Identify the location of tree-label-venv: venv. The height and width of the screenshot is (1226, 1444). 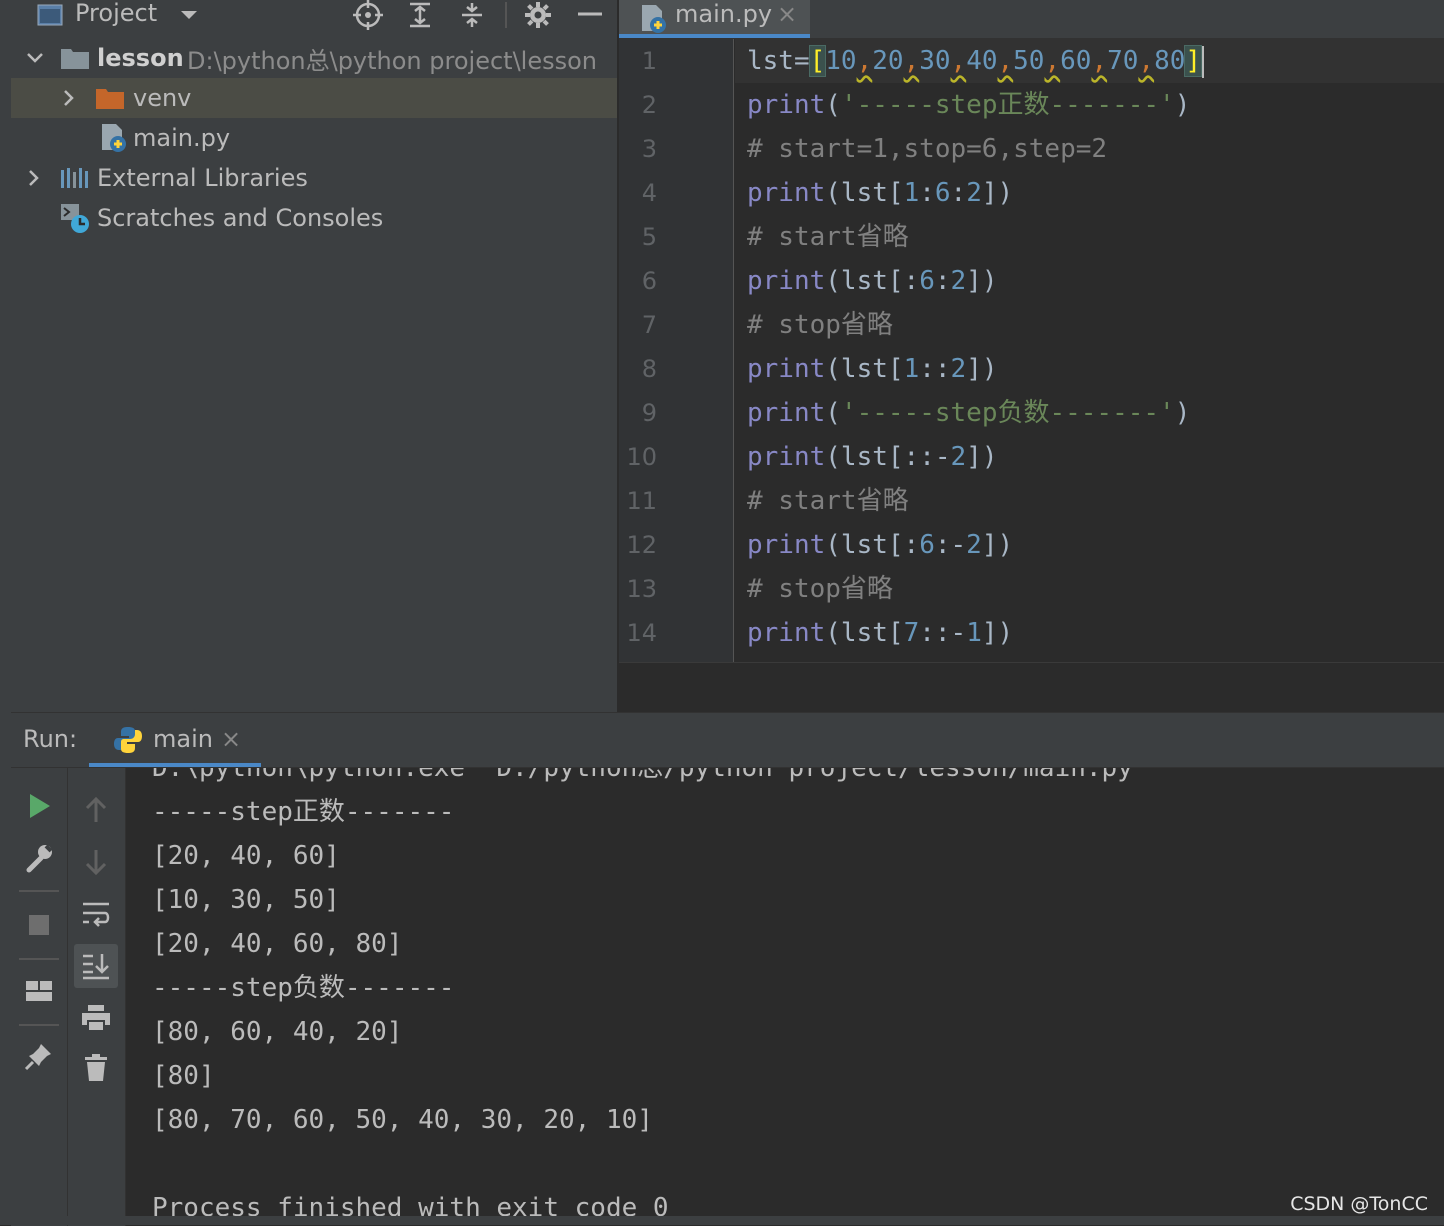
(162, 98).